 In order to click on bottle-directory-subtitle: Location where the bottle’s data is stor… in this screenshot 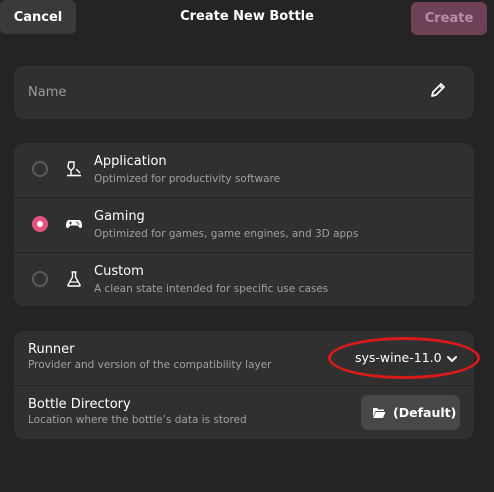, I will do `click(137, 420)`.